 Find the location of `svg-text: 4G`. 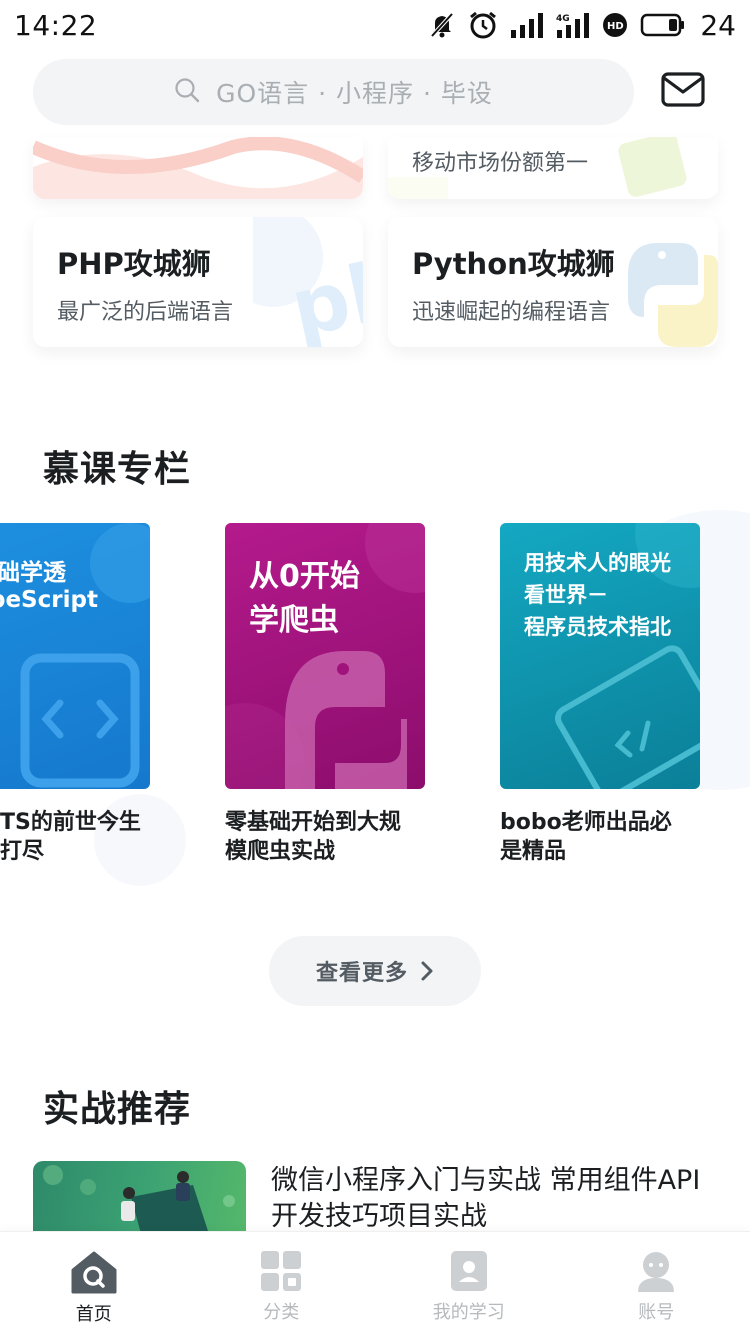

svg-text: 4G is located at coordinates (563, 19).